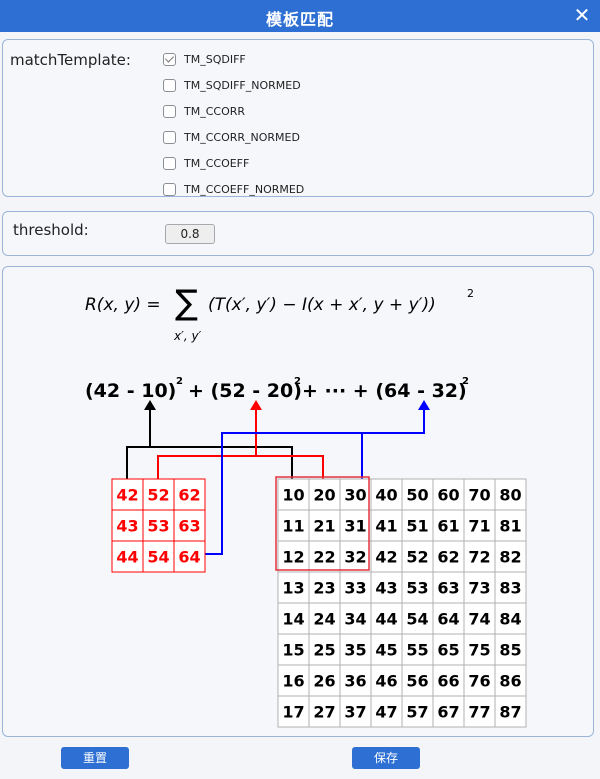 The image size is (600, 779). Describe the element at coordinates (479, 526) in the screenshot. I see `grid-cell-value: 71` at that location.